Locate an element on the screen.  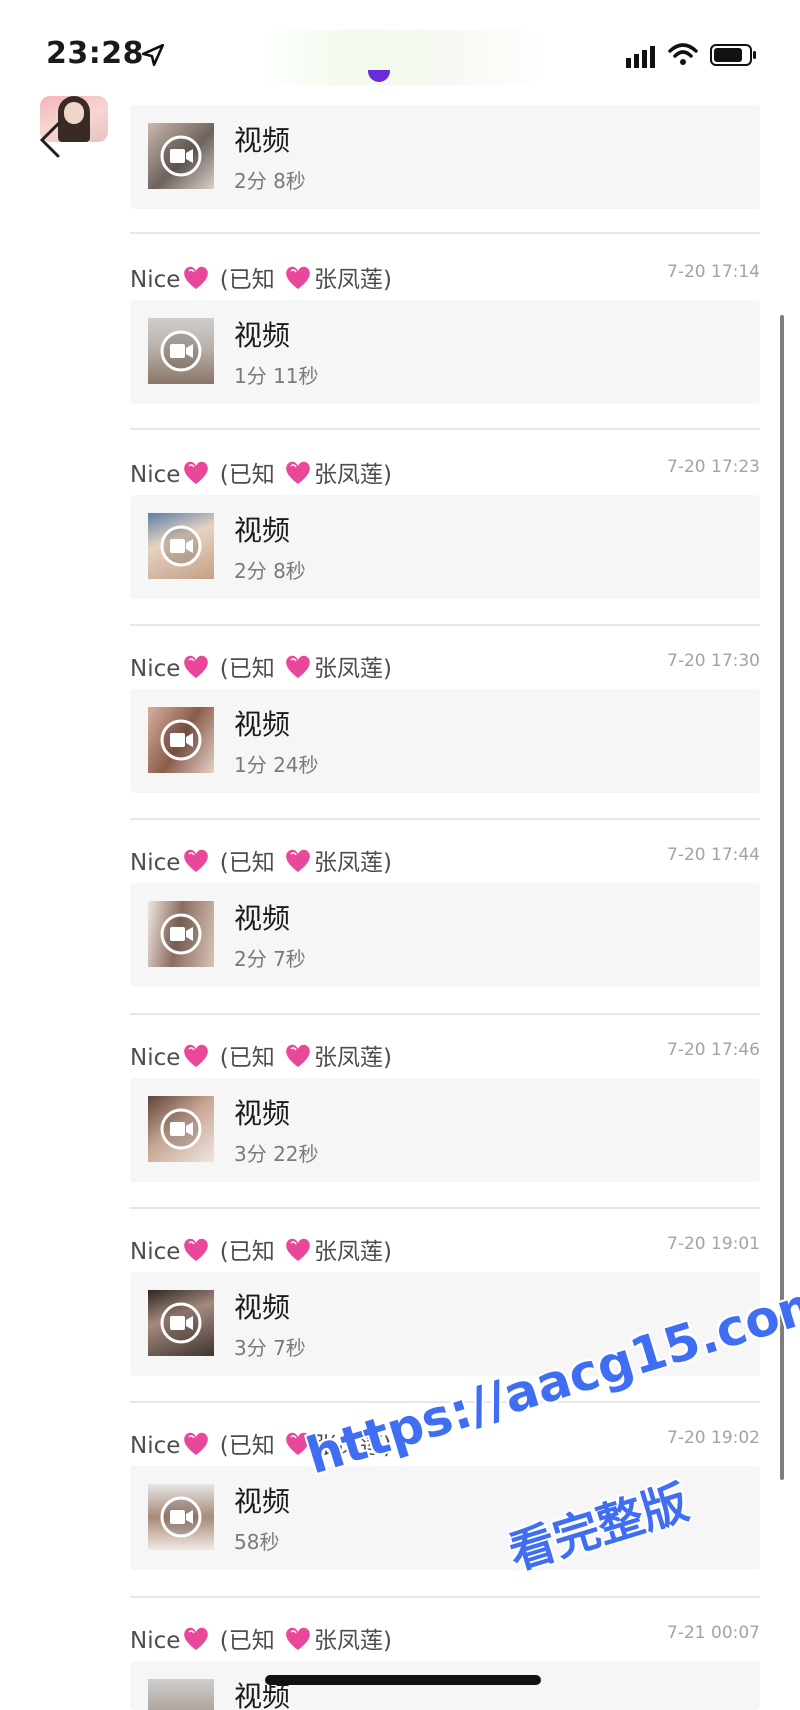
message-header: Nice (已知 张凤莲) 7-20 19:01 is located at coordinates (445, 1246).